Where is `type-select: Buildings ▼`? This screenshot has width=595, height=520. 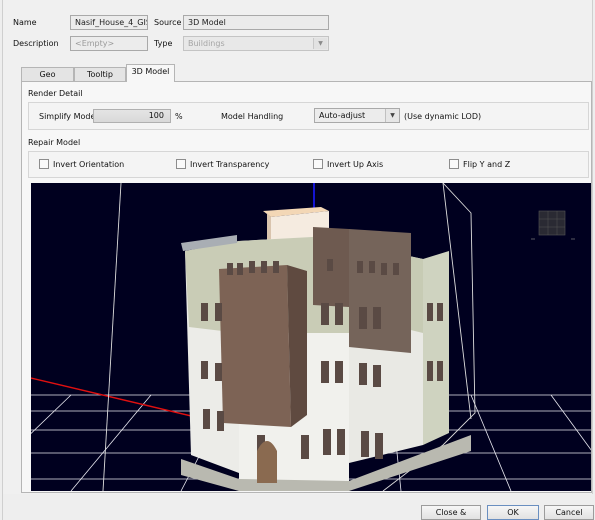
type-select: Buildings ▼ is located at coordinates (256, 43).